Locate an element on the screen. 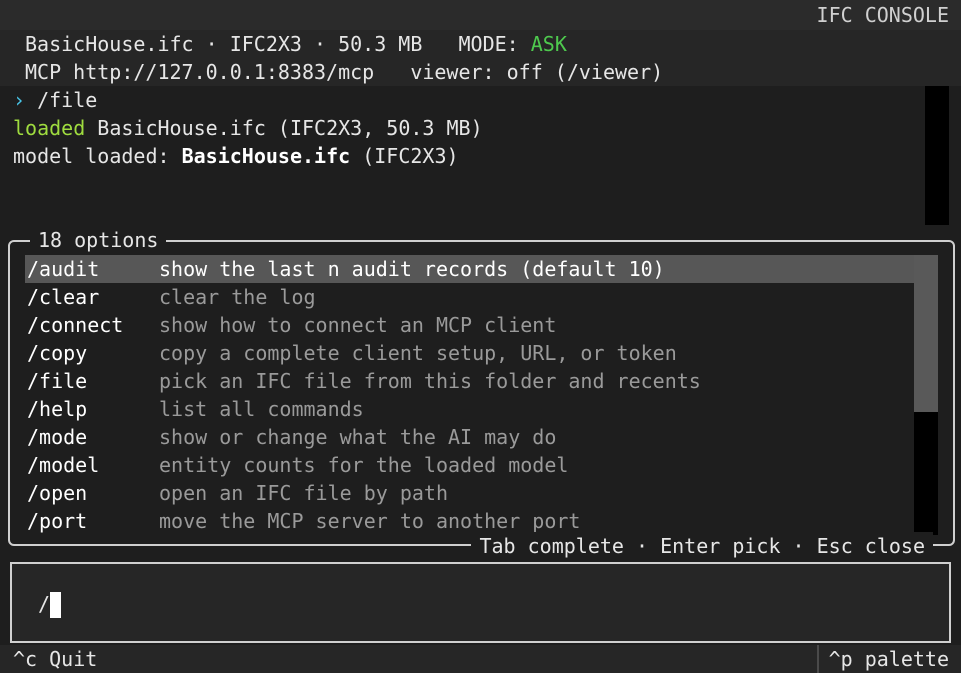 This screenshot has width=961, height=673. option-command: /audit is located at coordinates (63, 269).